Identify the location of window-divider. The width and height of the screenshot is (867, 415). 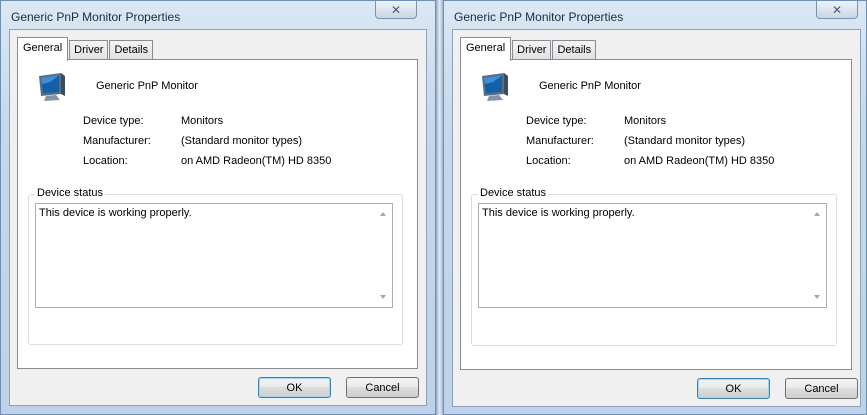
(439, 207).